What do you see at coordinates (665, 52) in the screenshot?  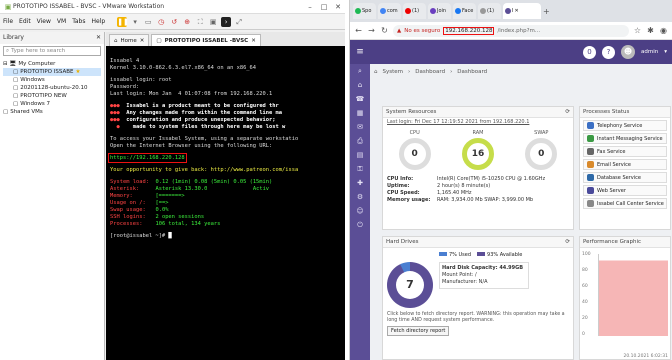 I see `chevron-down-icon: ▾` at bounding box center [665, 52].